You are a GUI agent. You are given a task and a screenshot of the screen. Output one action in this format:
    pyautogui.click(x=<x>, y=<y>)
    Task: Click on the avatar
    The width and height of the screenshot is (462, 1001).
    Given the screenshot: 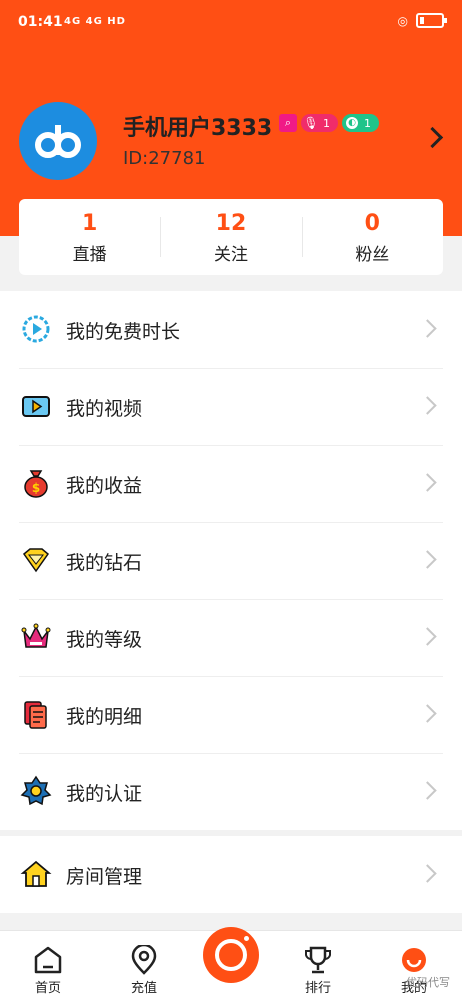 What is the action you would take?
    pyautogui.click(x=58, y=141)
    